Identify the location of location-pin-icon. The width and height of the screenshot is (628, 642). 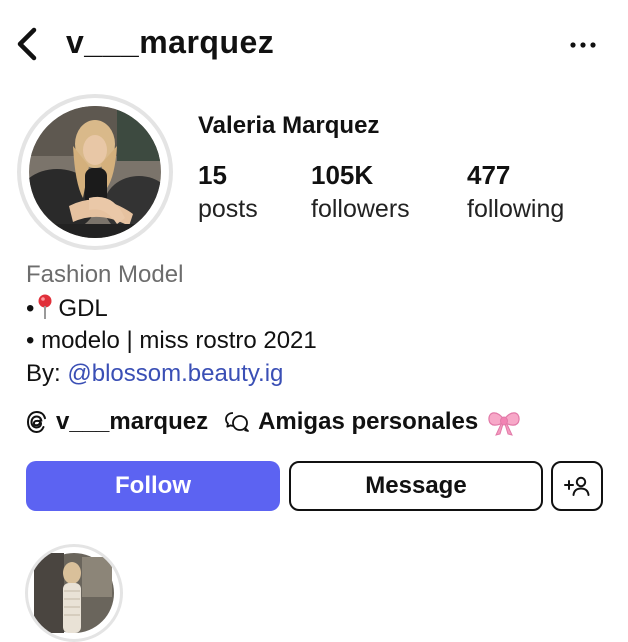
(45, 307).